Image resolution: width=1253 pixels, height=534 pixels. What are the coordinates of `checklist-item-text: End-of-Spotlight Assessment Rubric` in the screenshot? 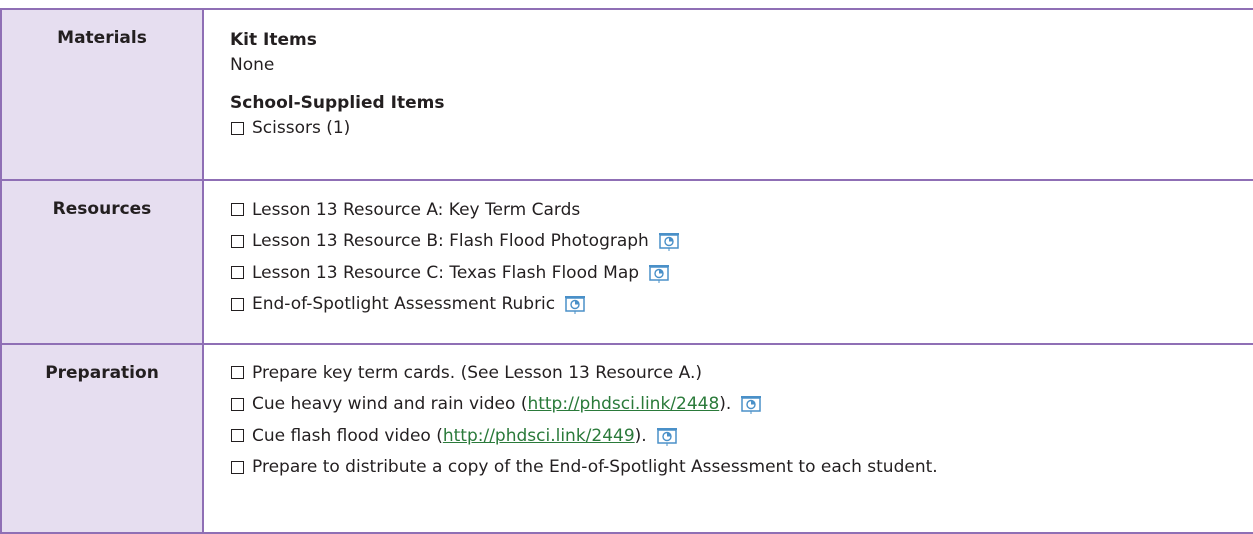 It's located at (404, 304).